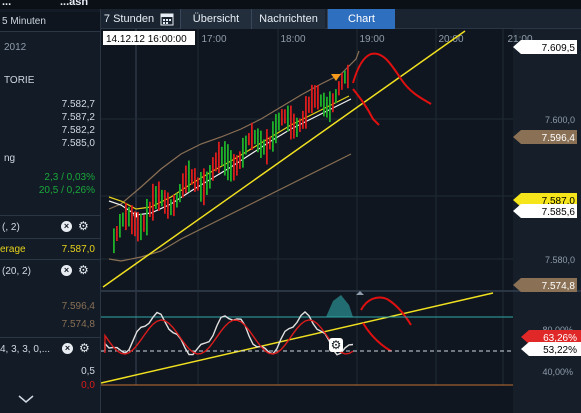 Image resolution: width=581 pixels, height=413 pixels. Describe the element at coordinates (50, 269) in the screenshot. I see `indicator-row-c: (20, 2) × ⚙` at that location.